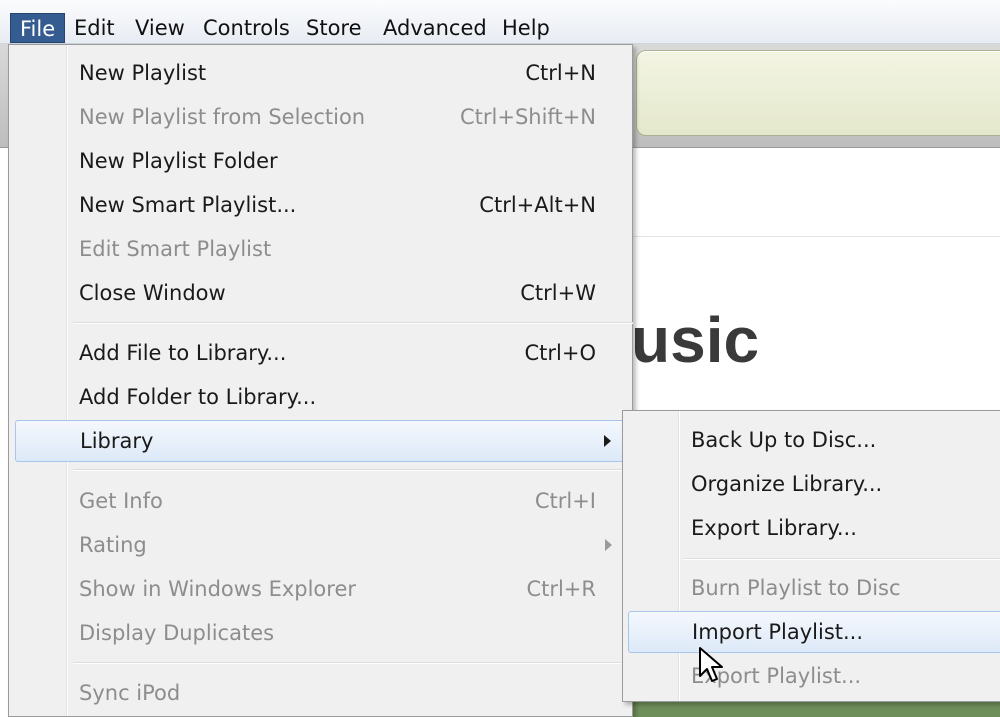  What do you see at coordinates (537, 205) in the screenshot?
I see `menu-item-shortcut: Ctrl+Alt+N` at bounding box center [537, 205].